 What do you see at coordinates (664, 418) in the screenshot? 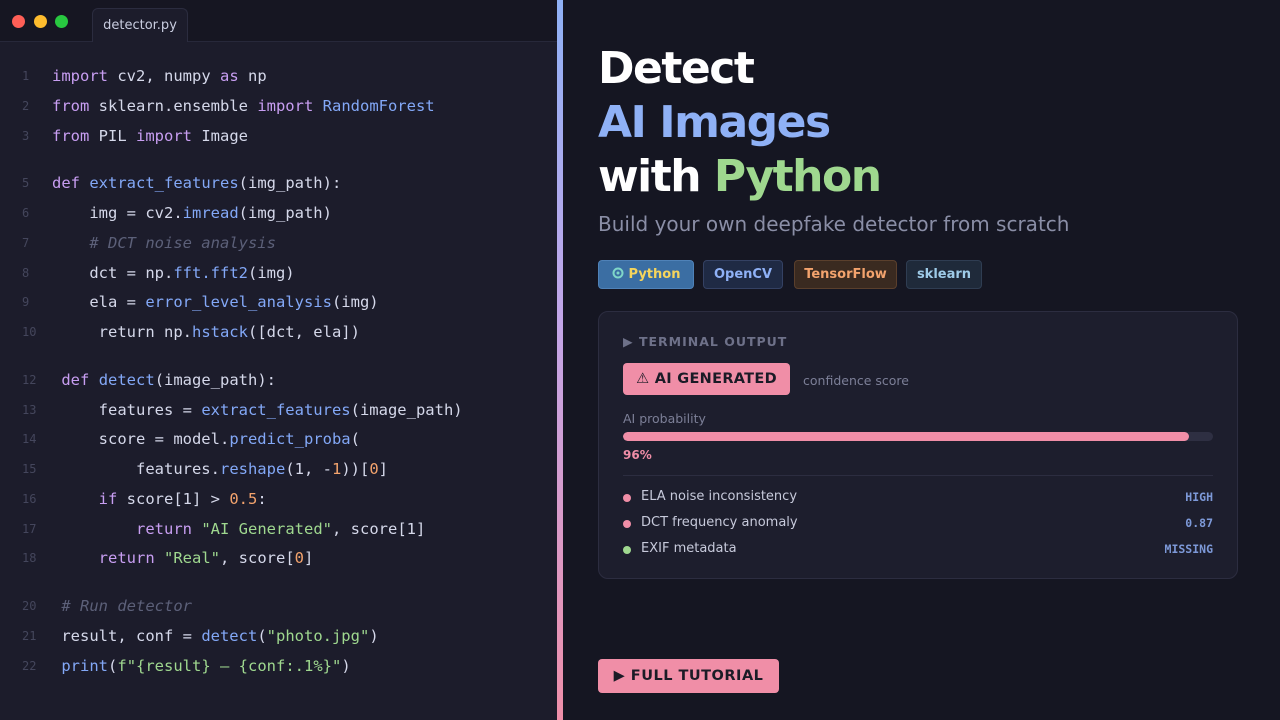
I see `probability-label: AI probability` at bounding box center [664, 418].